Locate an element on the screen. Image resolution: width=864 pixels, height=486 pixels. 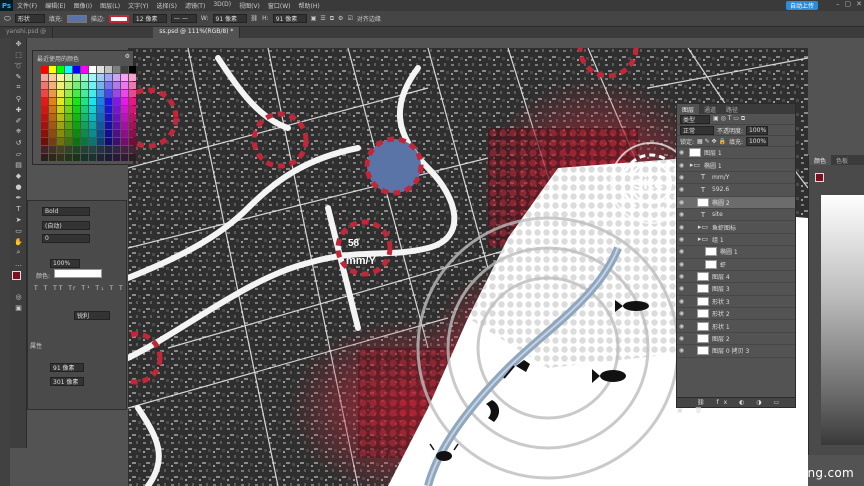
tool-preset-icon: ⬭ is located at coordinates (7, 19).